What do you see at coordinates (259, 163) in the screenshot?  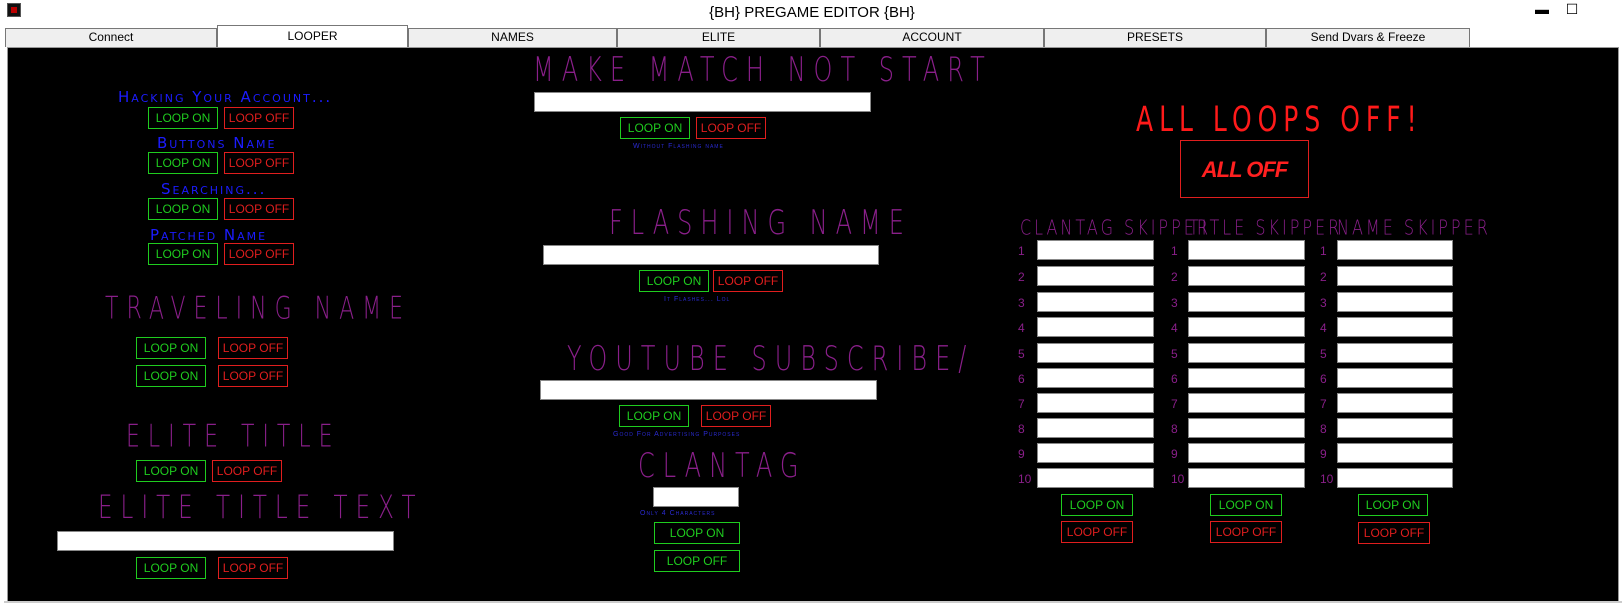 I see `buttons-loop-off-button: LOOP OFF` at bounding box center [259, 163].